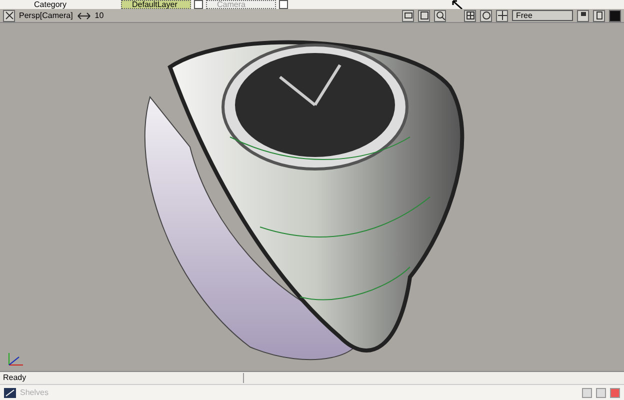 This screenshot has width=624, height=400. I want to click on shelf-title: Shelves, so click(34, 392).